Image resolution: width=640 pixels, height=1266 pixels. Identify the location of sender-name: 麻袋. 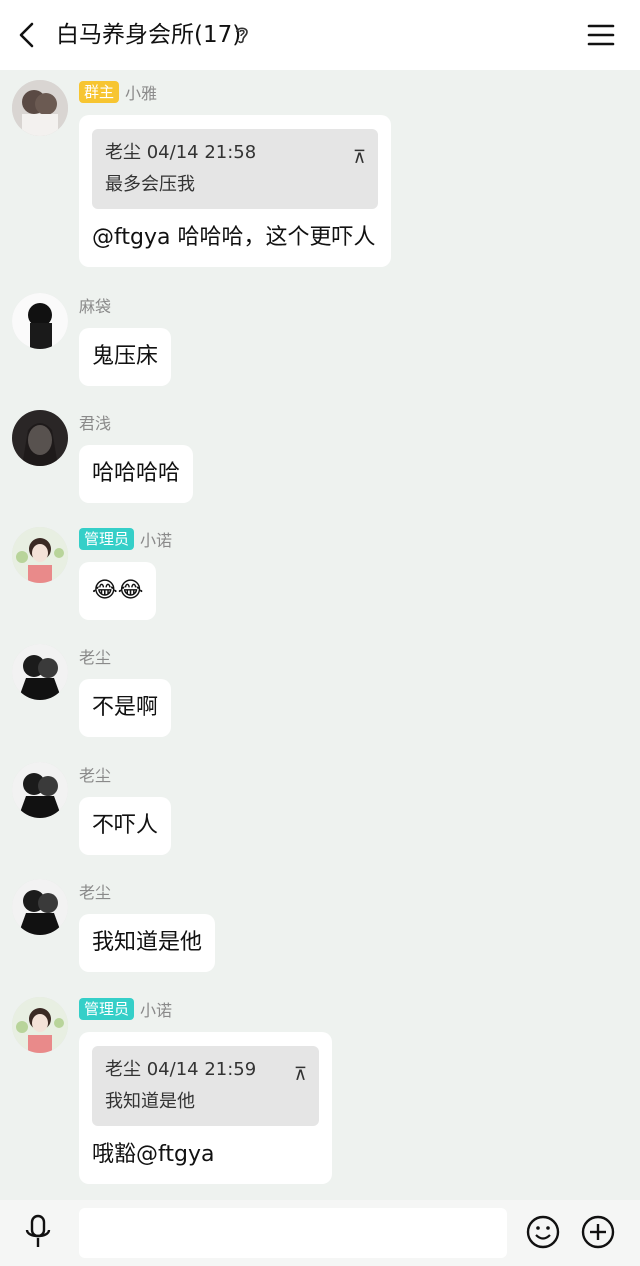
(95, 306).